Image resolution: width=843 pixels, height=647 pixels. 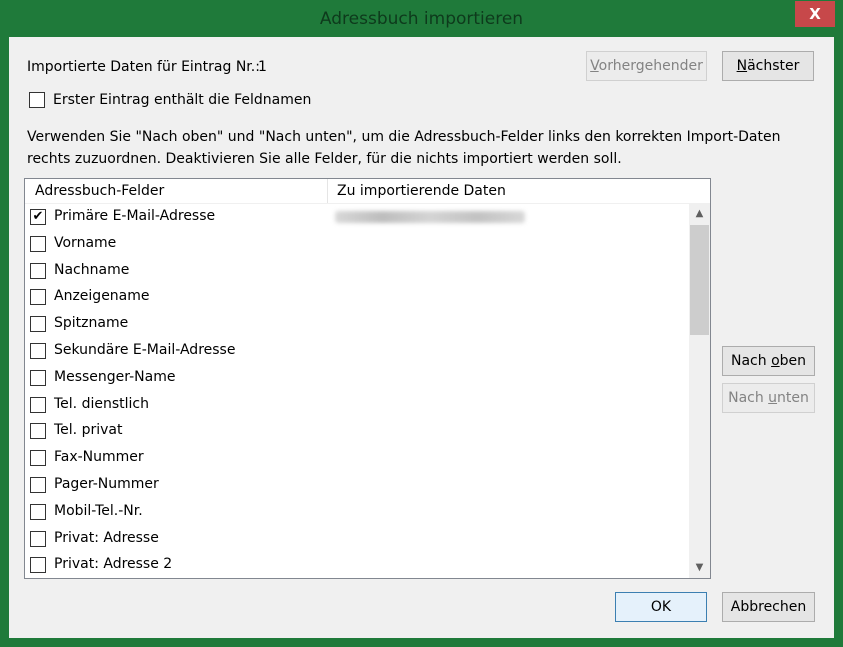 I want to click on list-row: Messenger-Name, so click(x=357, y=378).